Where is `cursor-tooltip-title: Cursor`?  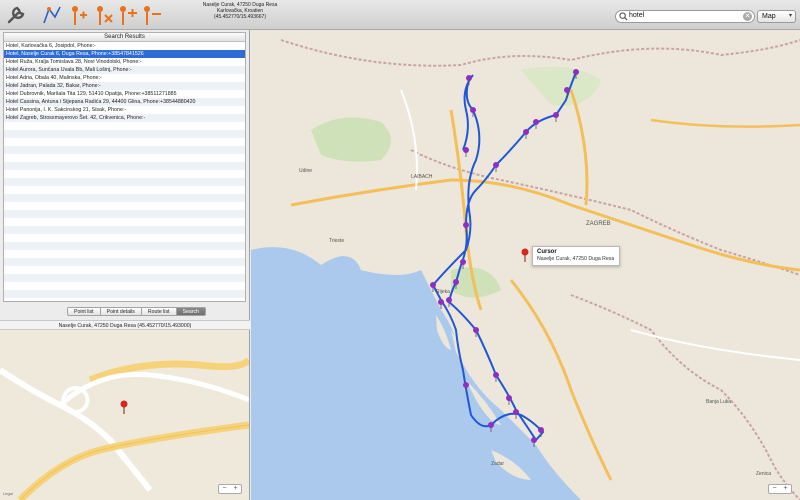 cursor-tooltip-title: Cursor is located at coordinates (547, 252).